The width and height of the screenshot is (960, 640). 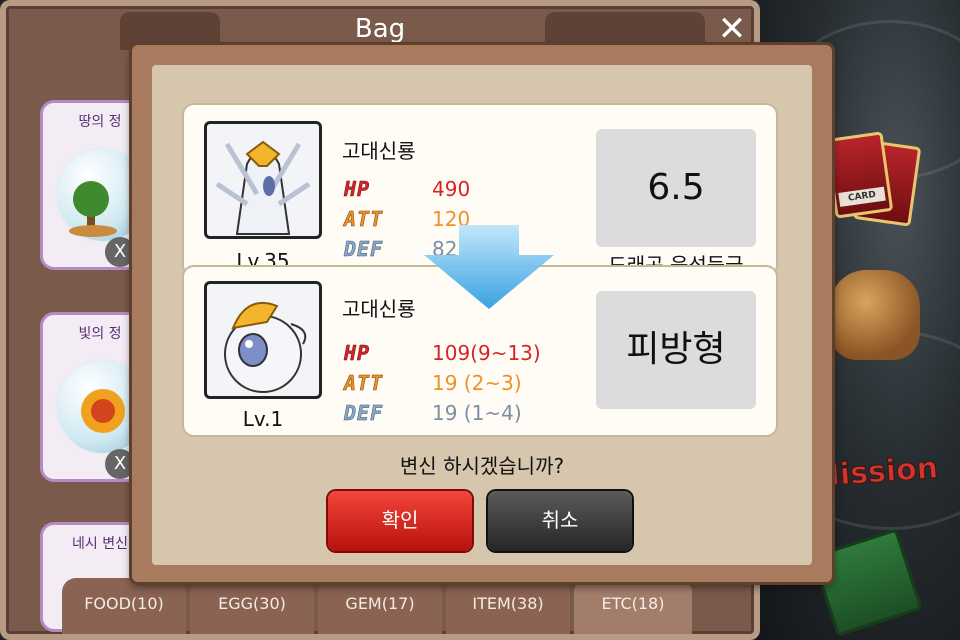 I want to click on card-menu-button: CARD, so click(x=873, y=183).